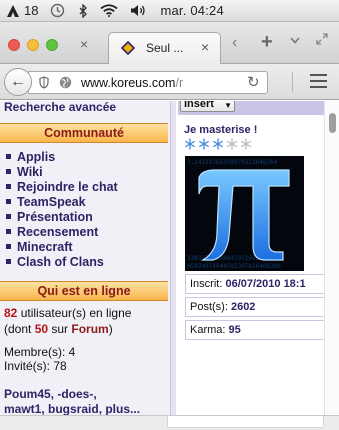 The height and width of the screenshot is (430, 339). What do you see at coordinates (67, 313) in the screenshot?
I see `online-users-count: 82 utilisateur(s) en ligne` at bounding box center [67, 313].